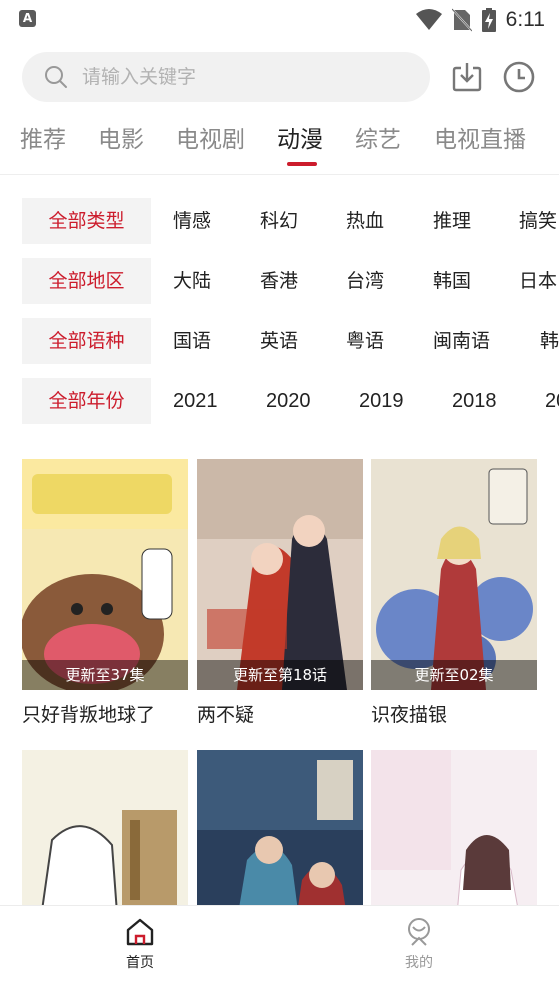 The height and width of the screenshot is (995, 559). What do you see at coordinates (365, 281) in the screenshot?
I see `filter-option: 台湾` at bounding box center [365, 281].